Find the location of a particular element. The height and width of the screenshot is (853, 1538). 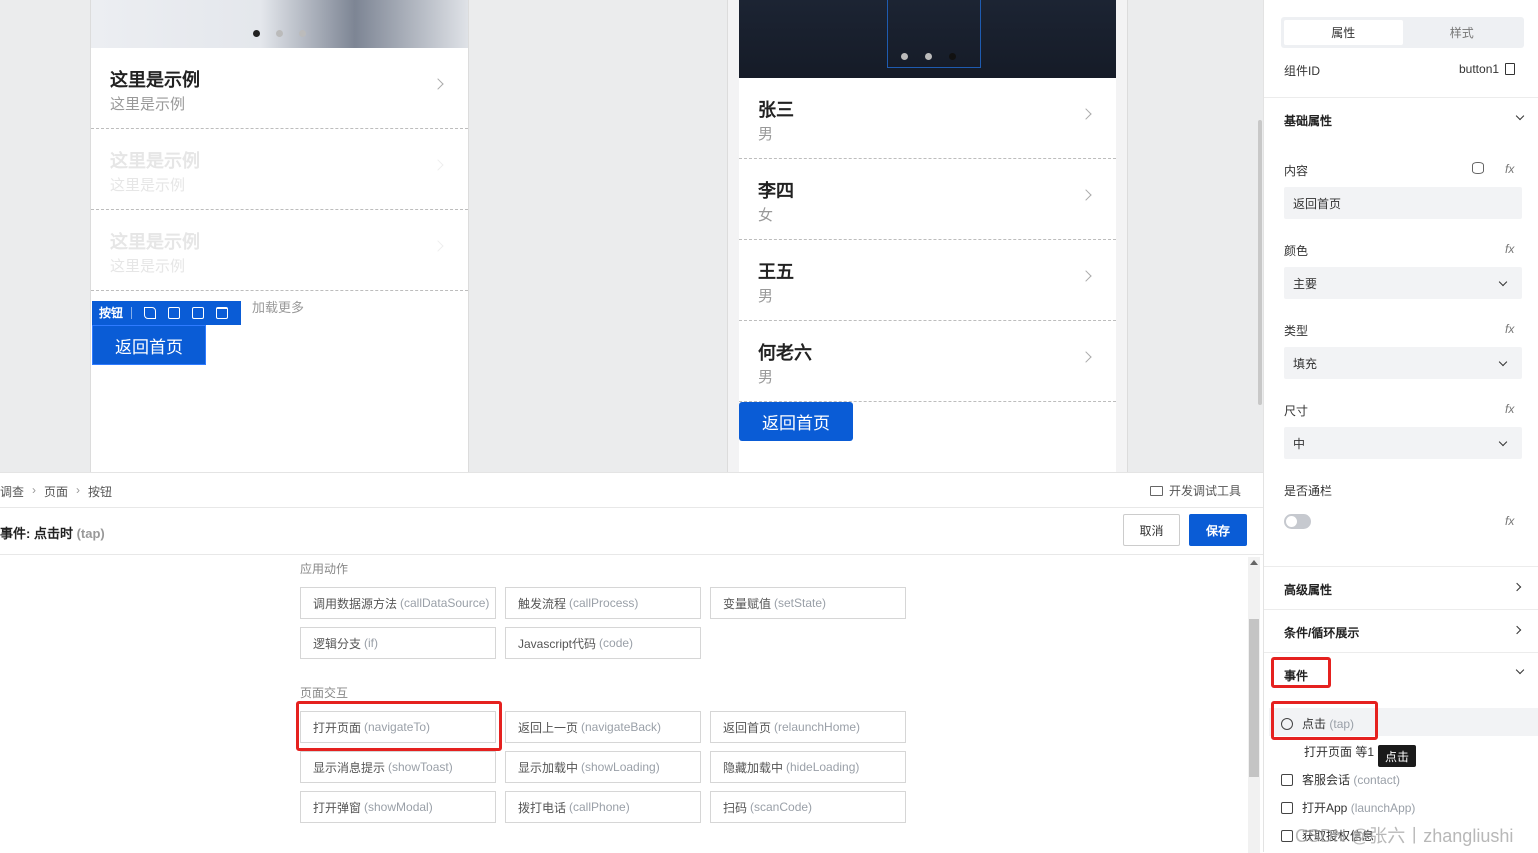

banner-toggle is located at coordinates (1297, 521).